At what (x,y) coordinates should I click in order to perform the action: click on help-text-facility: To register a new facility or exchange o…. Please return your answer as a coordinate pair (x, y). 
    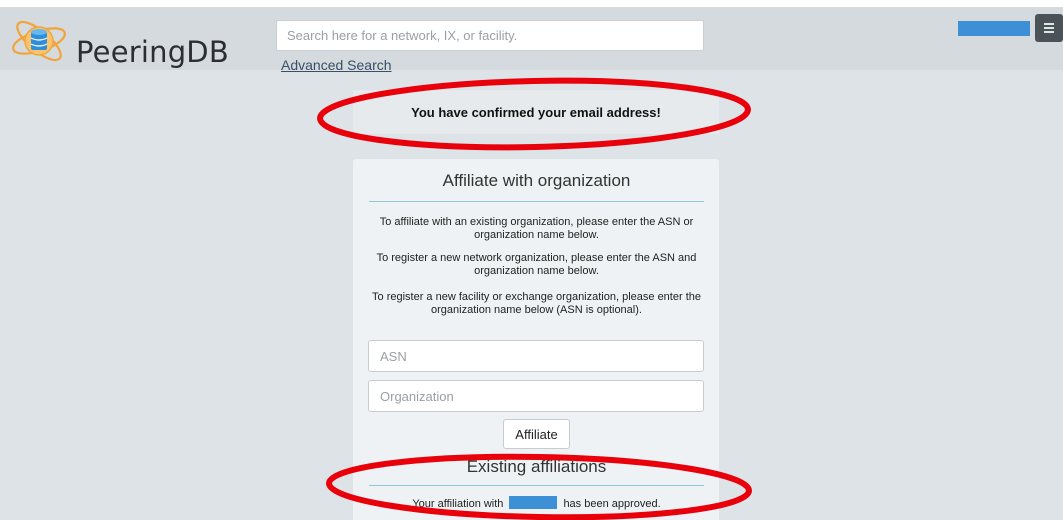
    Looking at the image, I should click on (536, 303).